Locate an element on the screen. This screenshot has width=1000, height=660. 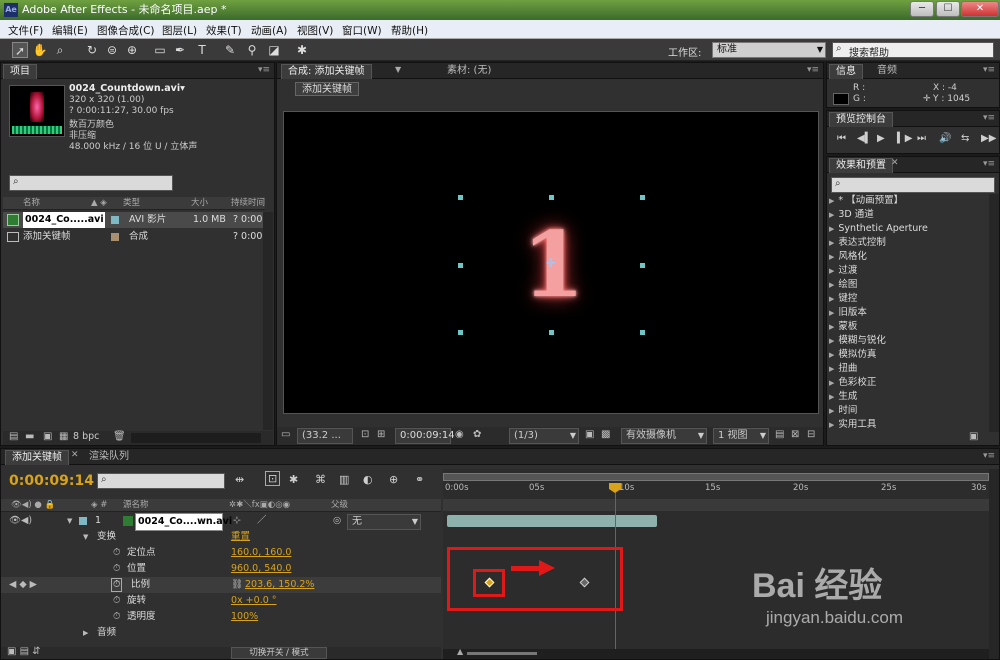
property-value: 203.6, 150.2% is located at coordinates (279, 585).